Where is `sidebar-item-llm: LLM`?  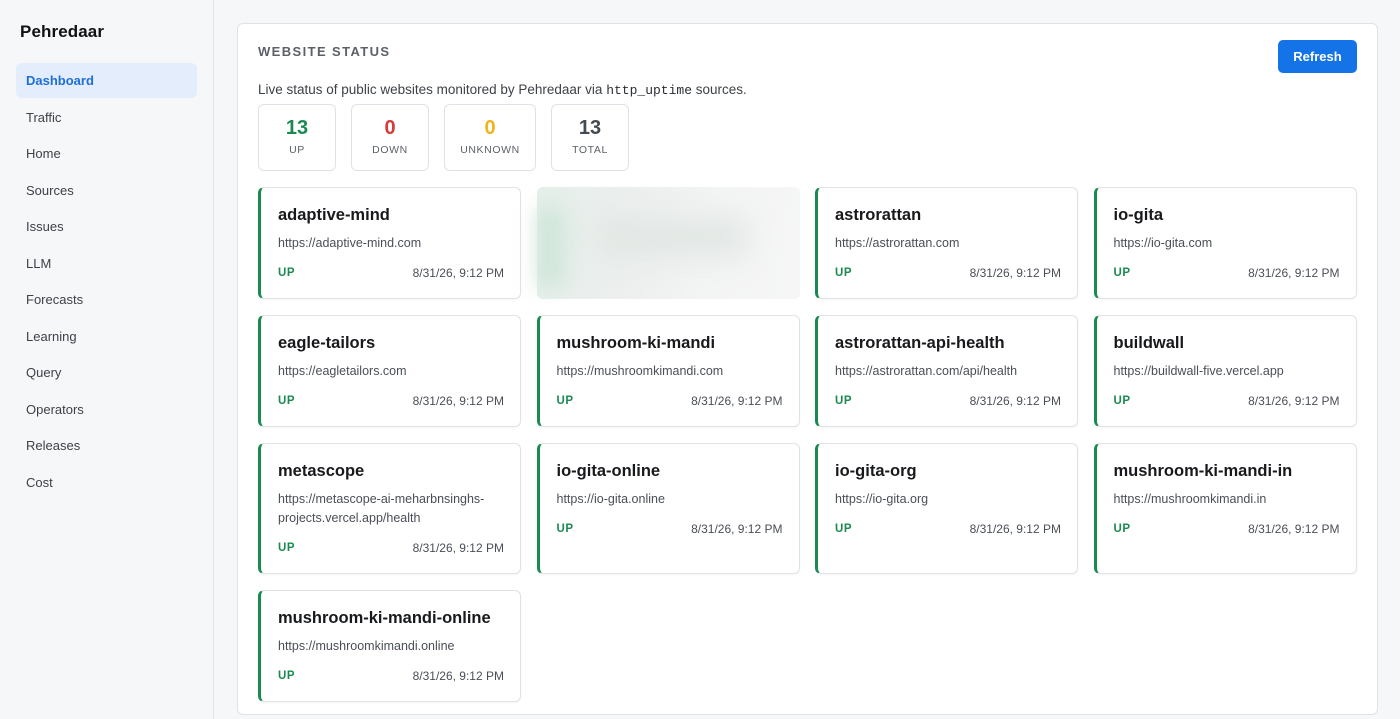 sidebar-item-llm: LLM is located at coordinates (106, 263).